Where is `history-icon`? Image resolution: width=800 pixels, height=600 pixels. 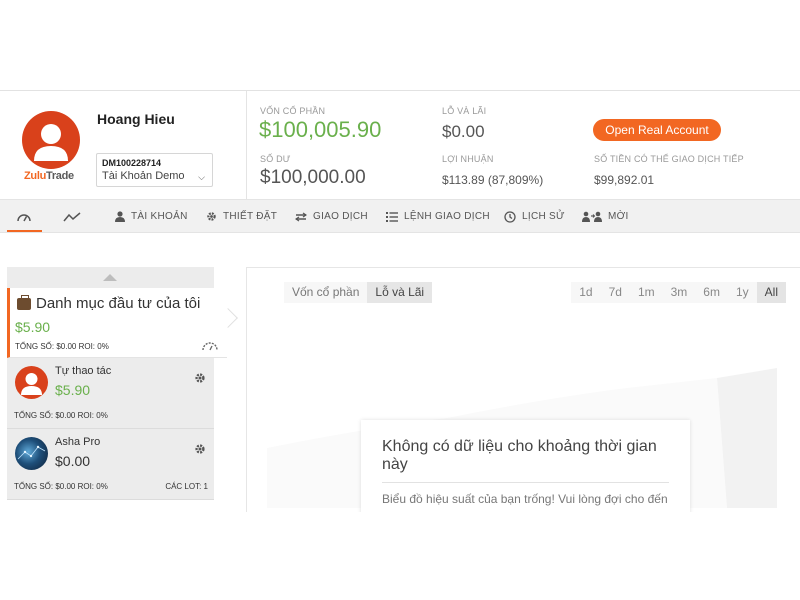
history-icon is located at coordinates (510, 216).